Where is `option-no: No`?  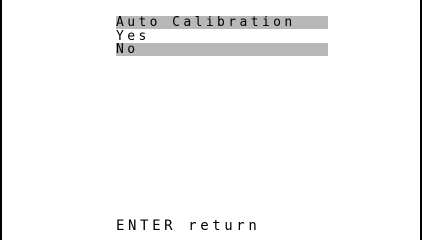 option-no: No is located at coordinates (222, 49).